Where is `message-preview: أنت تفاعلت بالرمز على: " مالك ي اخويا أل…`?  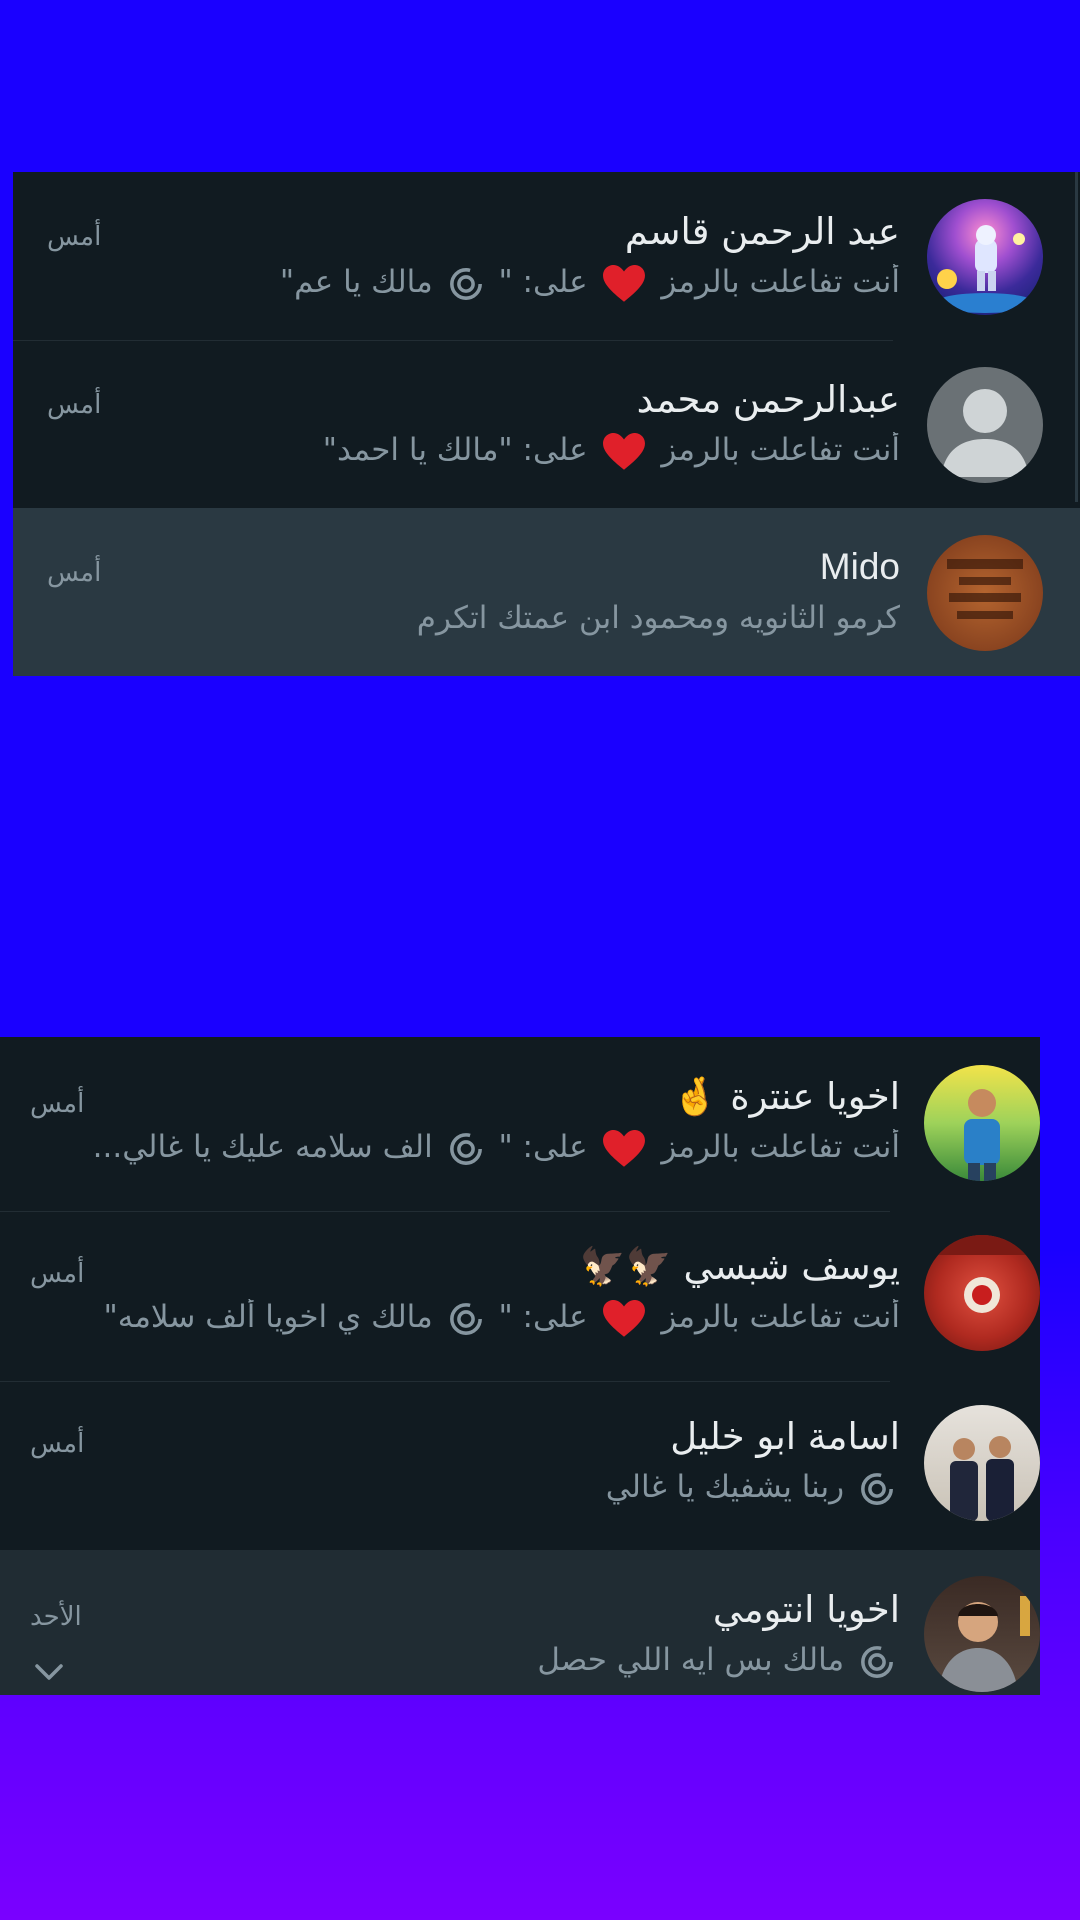 message-preview: أنت تفاعلت بالرمز على: " مالك ي اخويا أل… is located at coordinates (470, 1318).